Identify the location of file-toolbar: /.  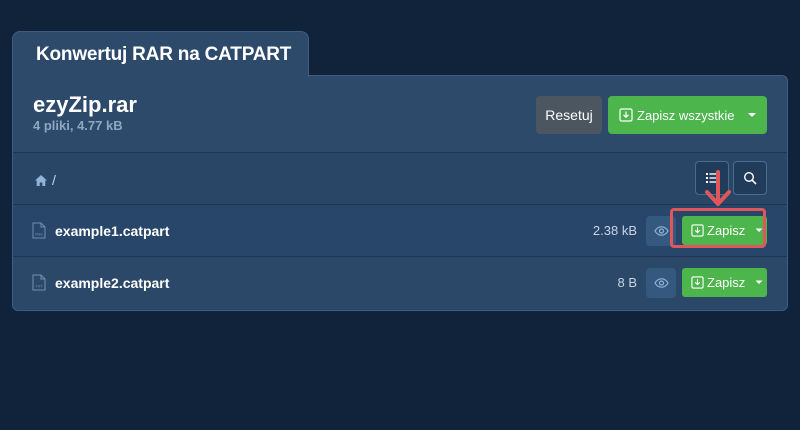
(400, 179).